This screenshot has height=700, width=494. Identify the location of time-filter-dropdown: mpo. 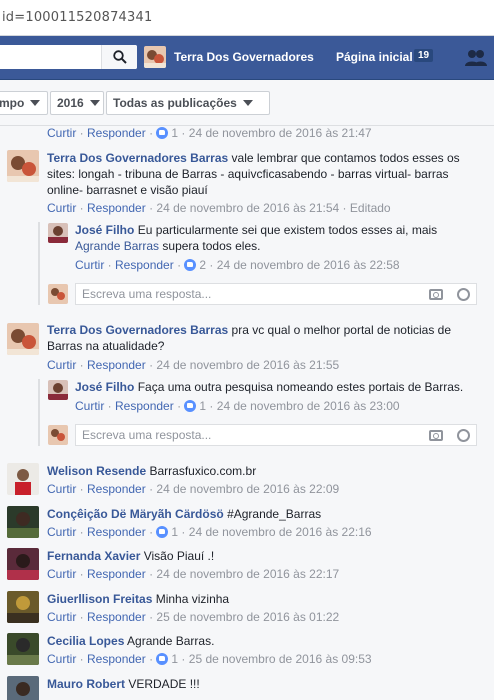
(24, 103).